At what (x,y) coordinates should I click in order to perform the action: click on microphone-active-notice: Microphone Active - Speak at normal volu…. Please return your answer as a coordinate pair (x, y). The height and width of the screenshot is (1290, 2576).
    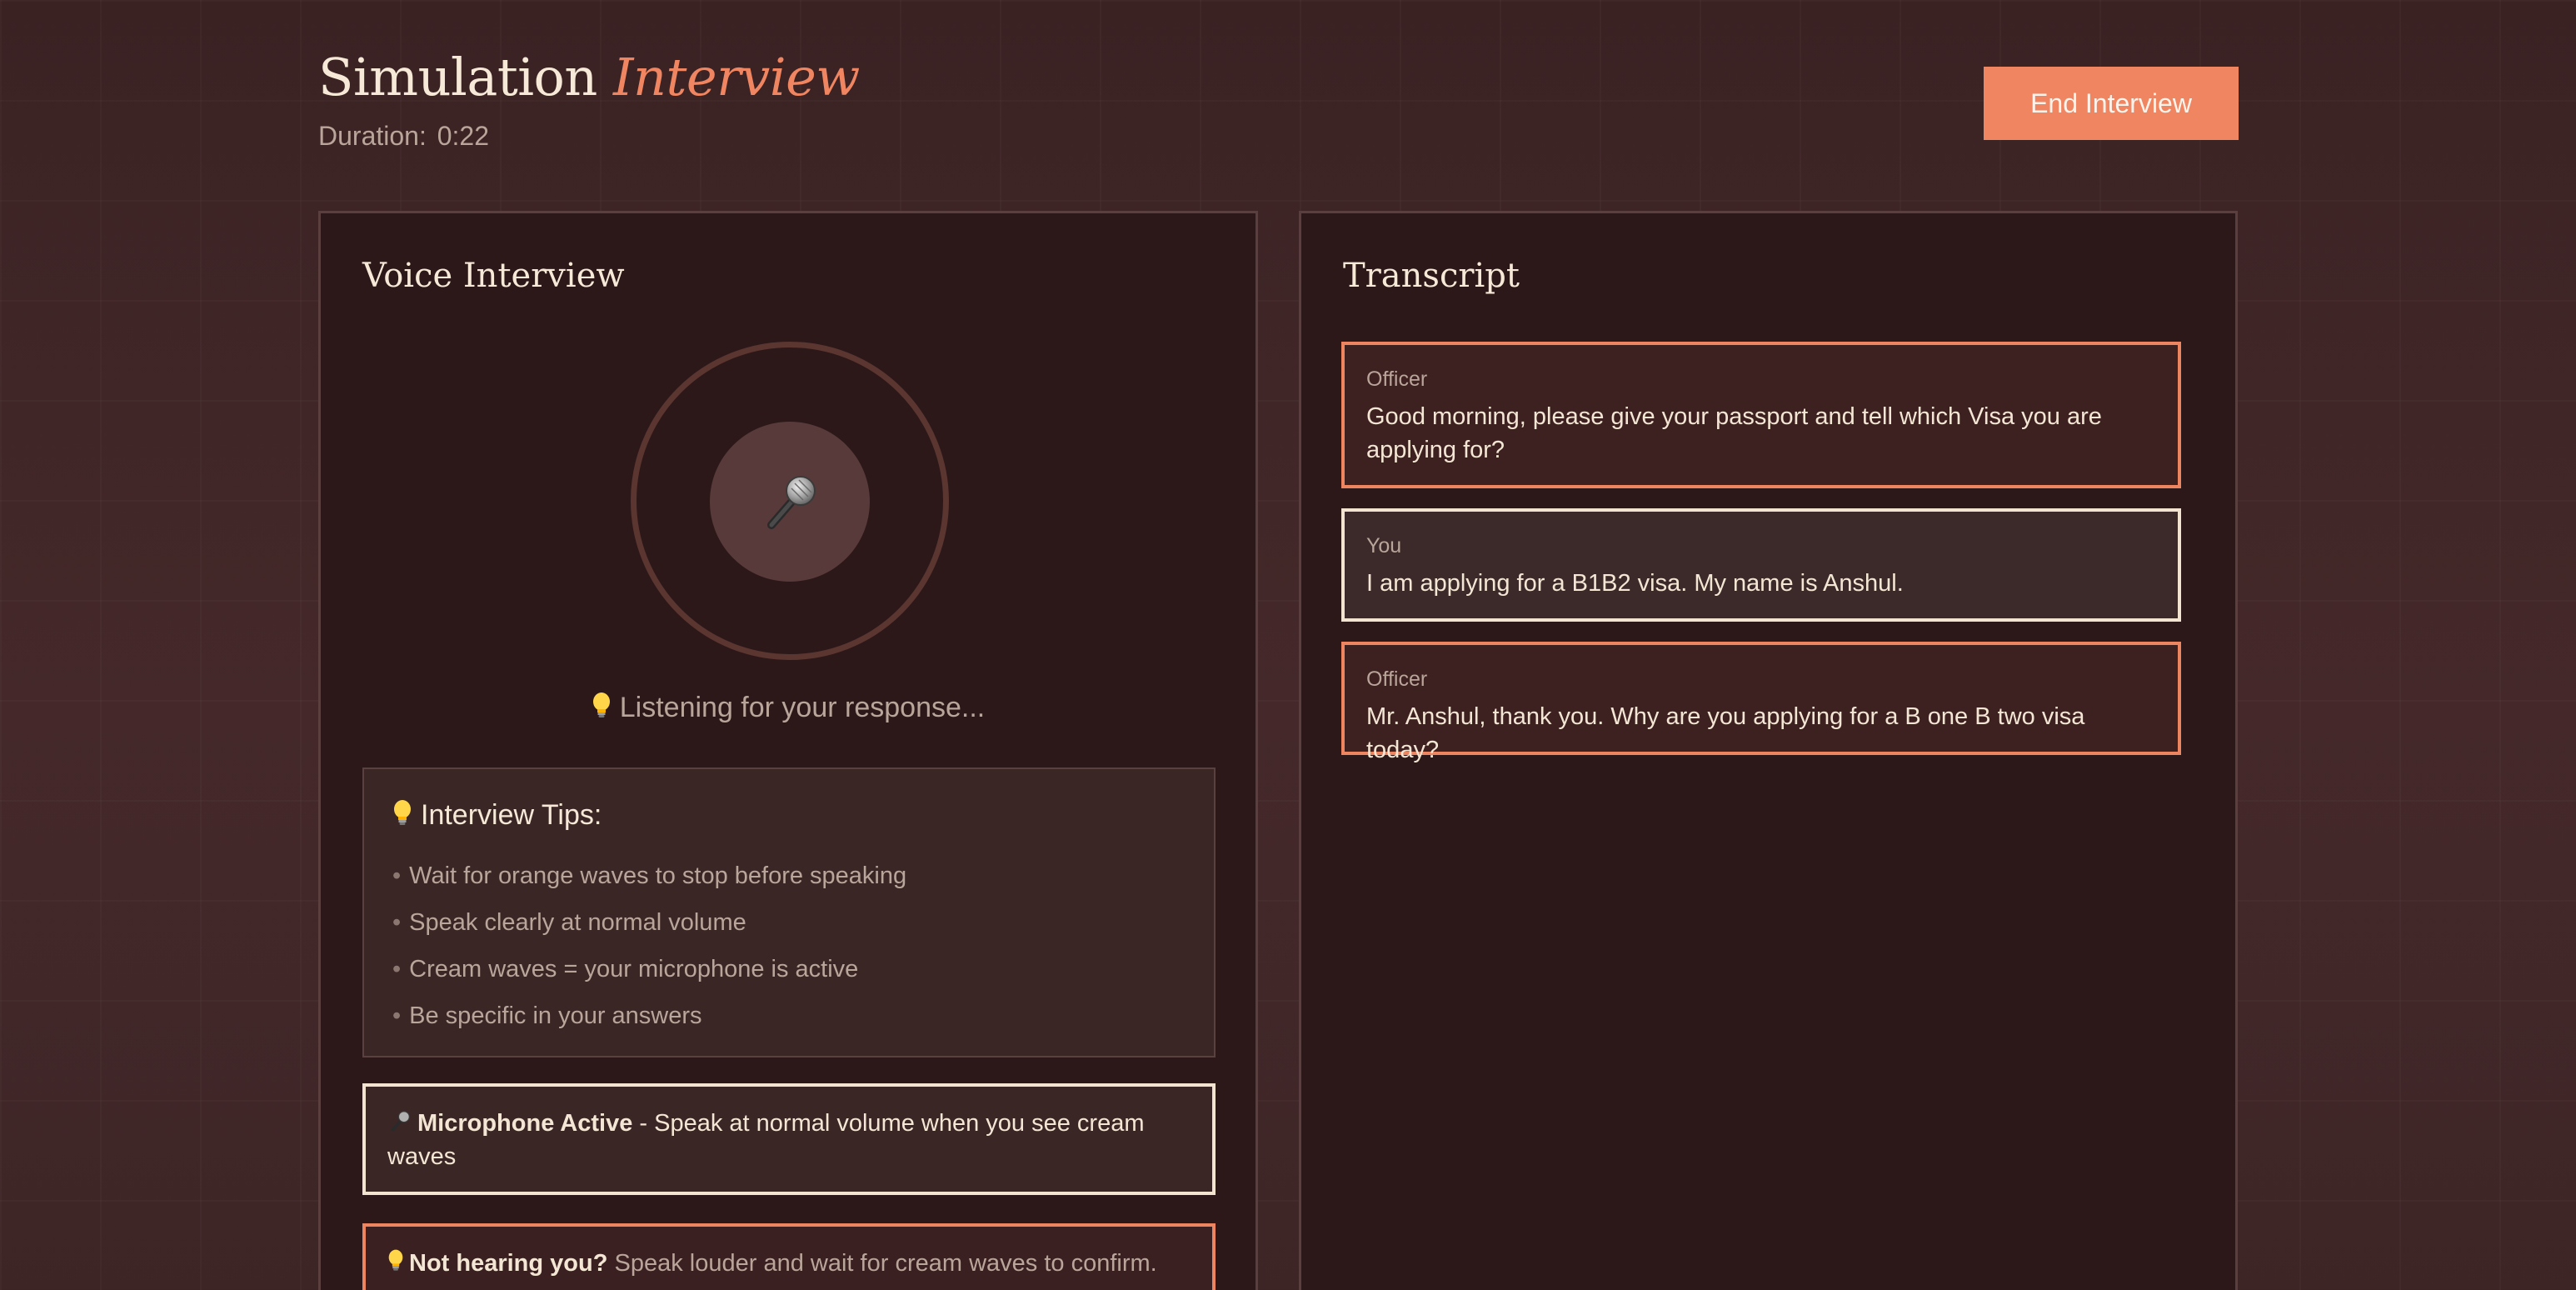
    Looking at the image, I should click on (789, 1139).